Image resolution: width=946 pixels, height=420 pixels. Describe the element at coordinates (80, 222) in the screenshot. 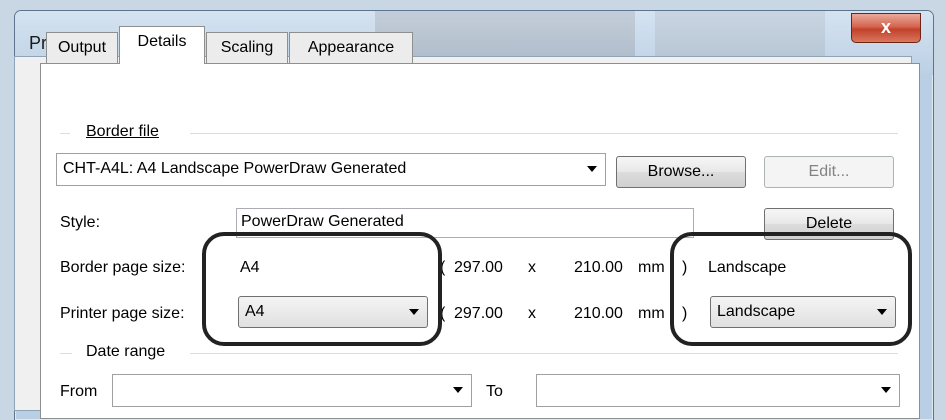

I see `style-label: Style:` at that location.